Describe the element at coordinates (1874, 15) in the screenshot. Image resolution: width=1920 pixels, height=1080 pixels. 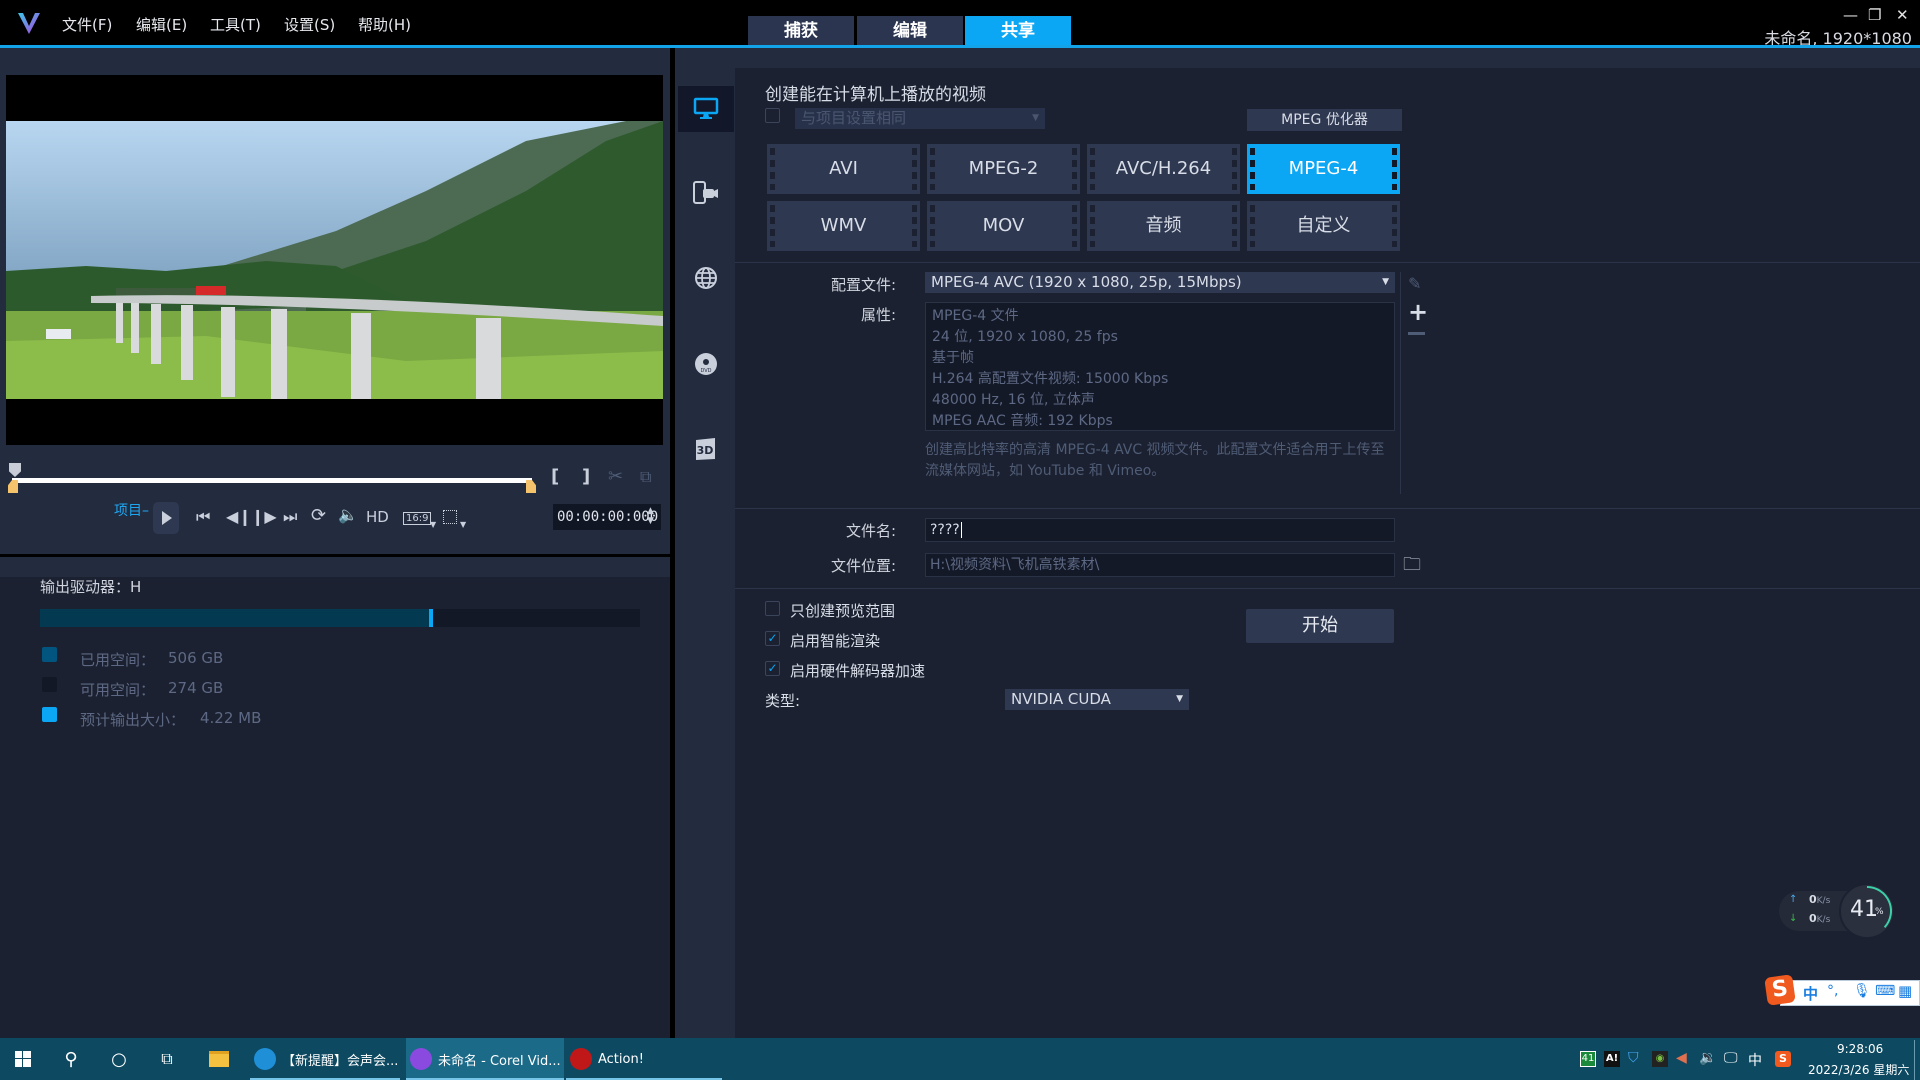
I see `restore-button: ❐` at that location.